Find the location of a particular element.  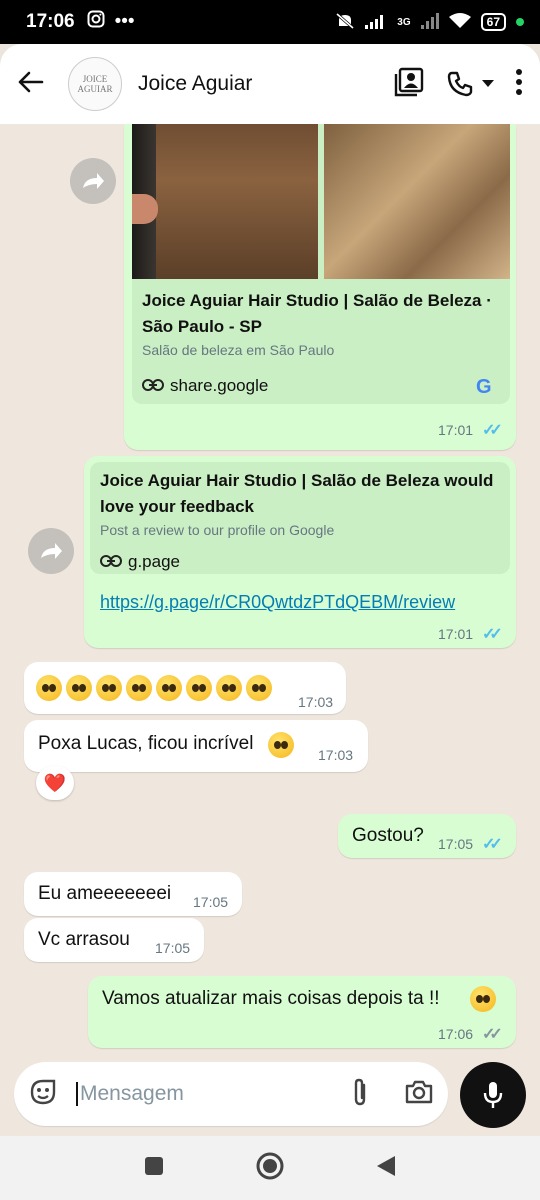

contact-card-icon is located at coordinates (409, 84).